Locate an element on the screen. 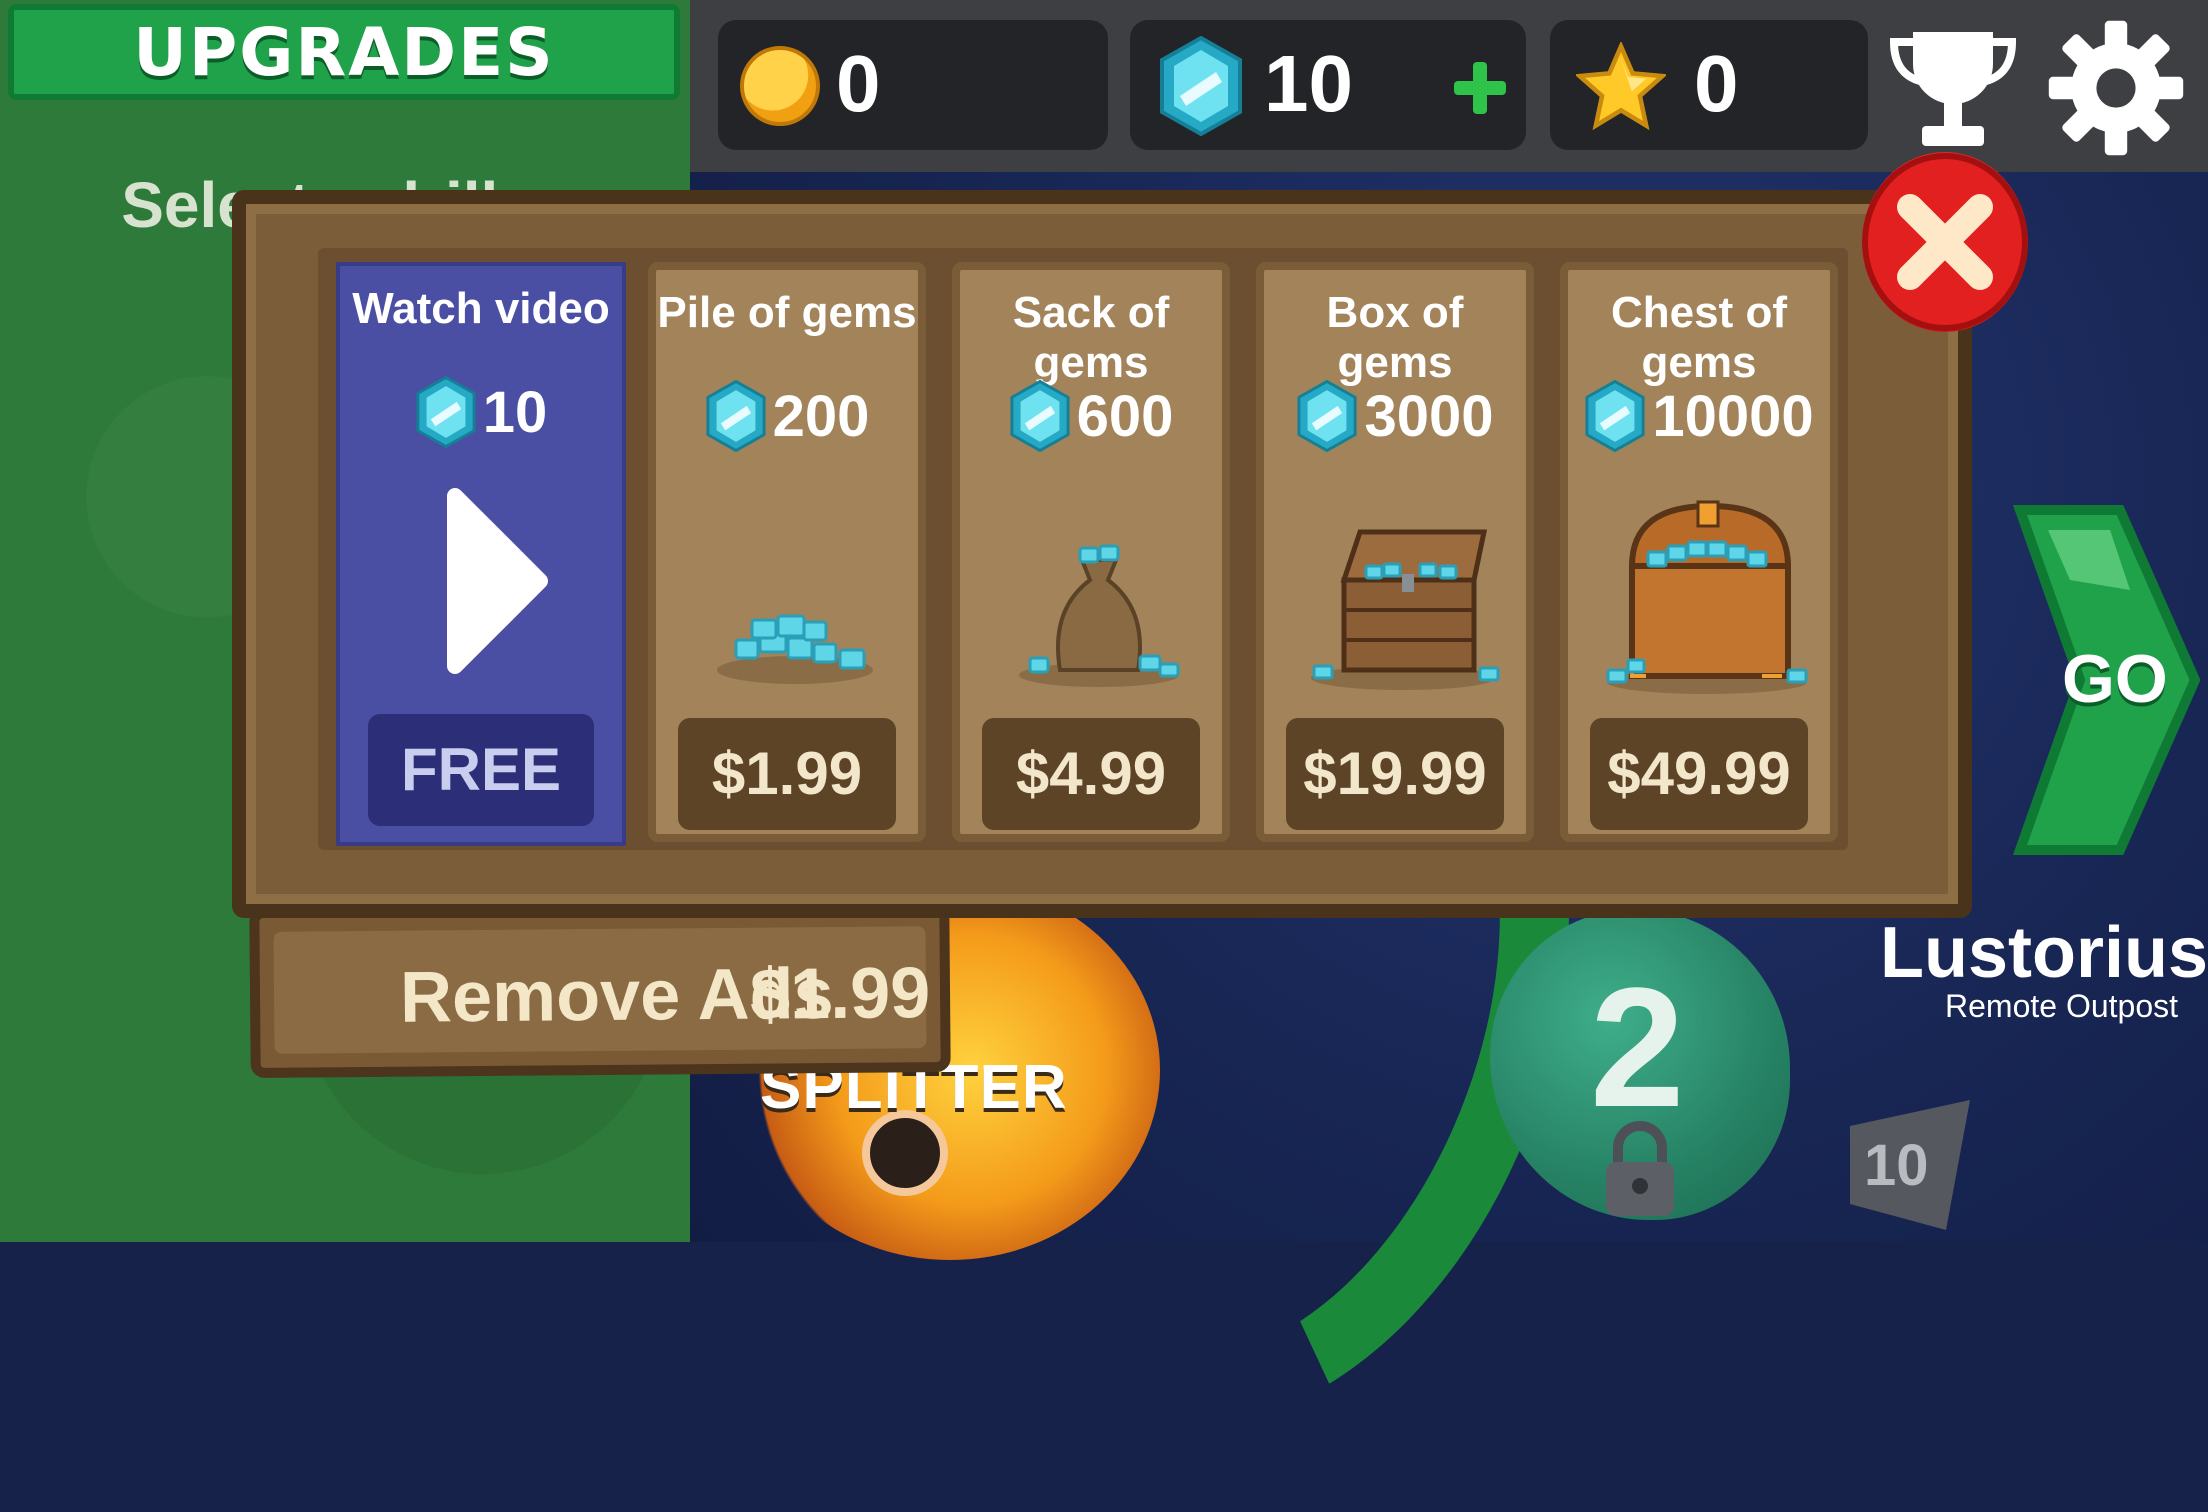  gem-reward: 3000 is located at coordinates (1395, 416).